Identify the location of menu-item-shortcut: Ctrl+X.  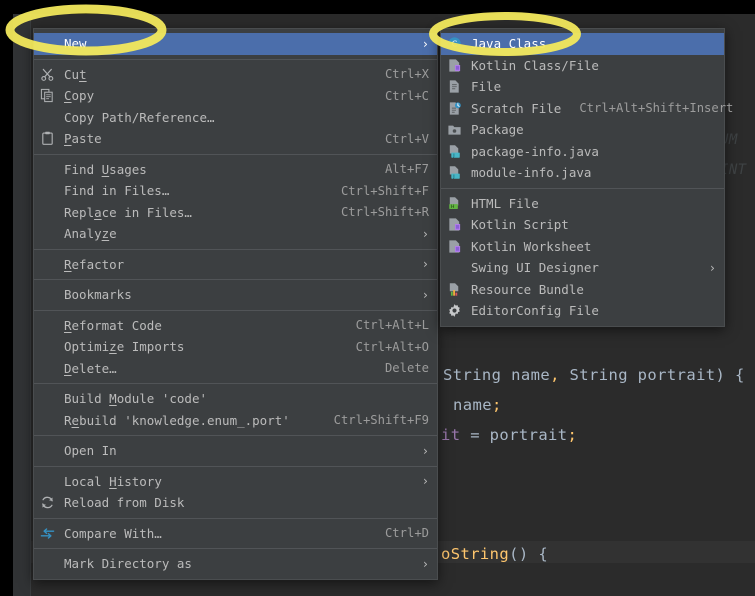
(406, 74).